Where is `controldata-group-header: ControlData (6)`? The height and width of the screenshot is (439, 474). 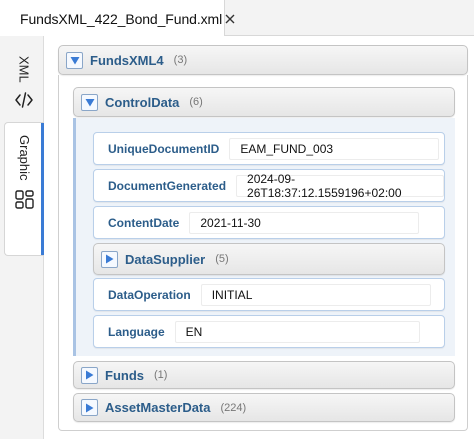
controldata-group-header: ControlData (6) is located at coordinates (264, 102).